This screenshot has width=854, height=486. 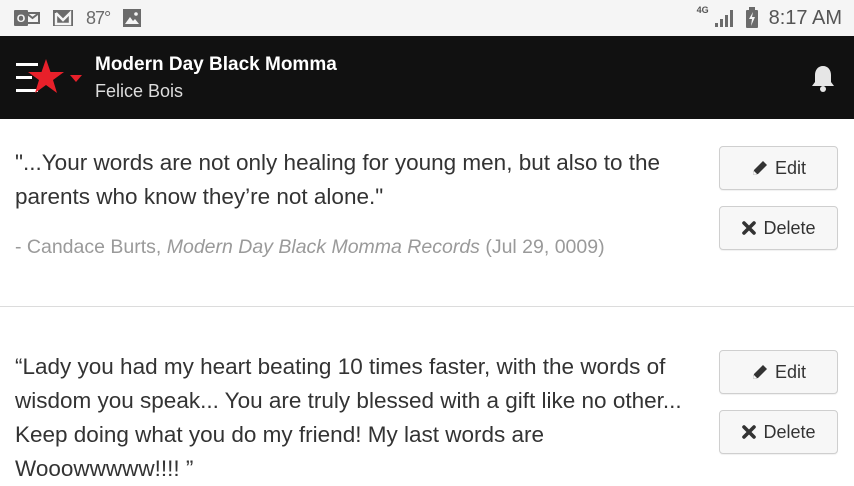 What do you see at coordinates (216, 64) in the screenshot?
I see `page-title: Modern Day Black Momma` at bounding box center [216, 64].